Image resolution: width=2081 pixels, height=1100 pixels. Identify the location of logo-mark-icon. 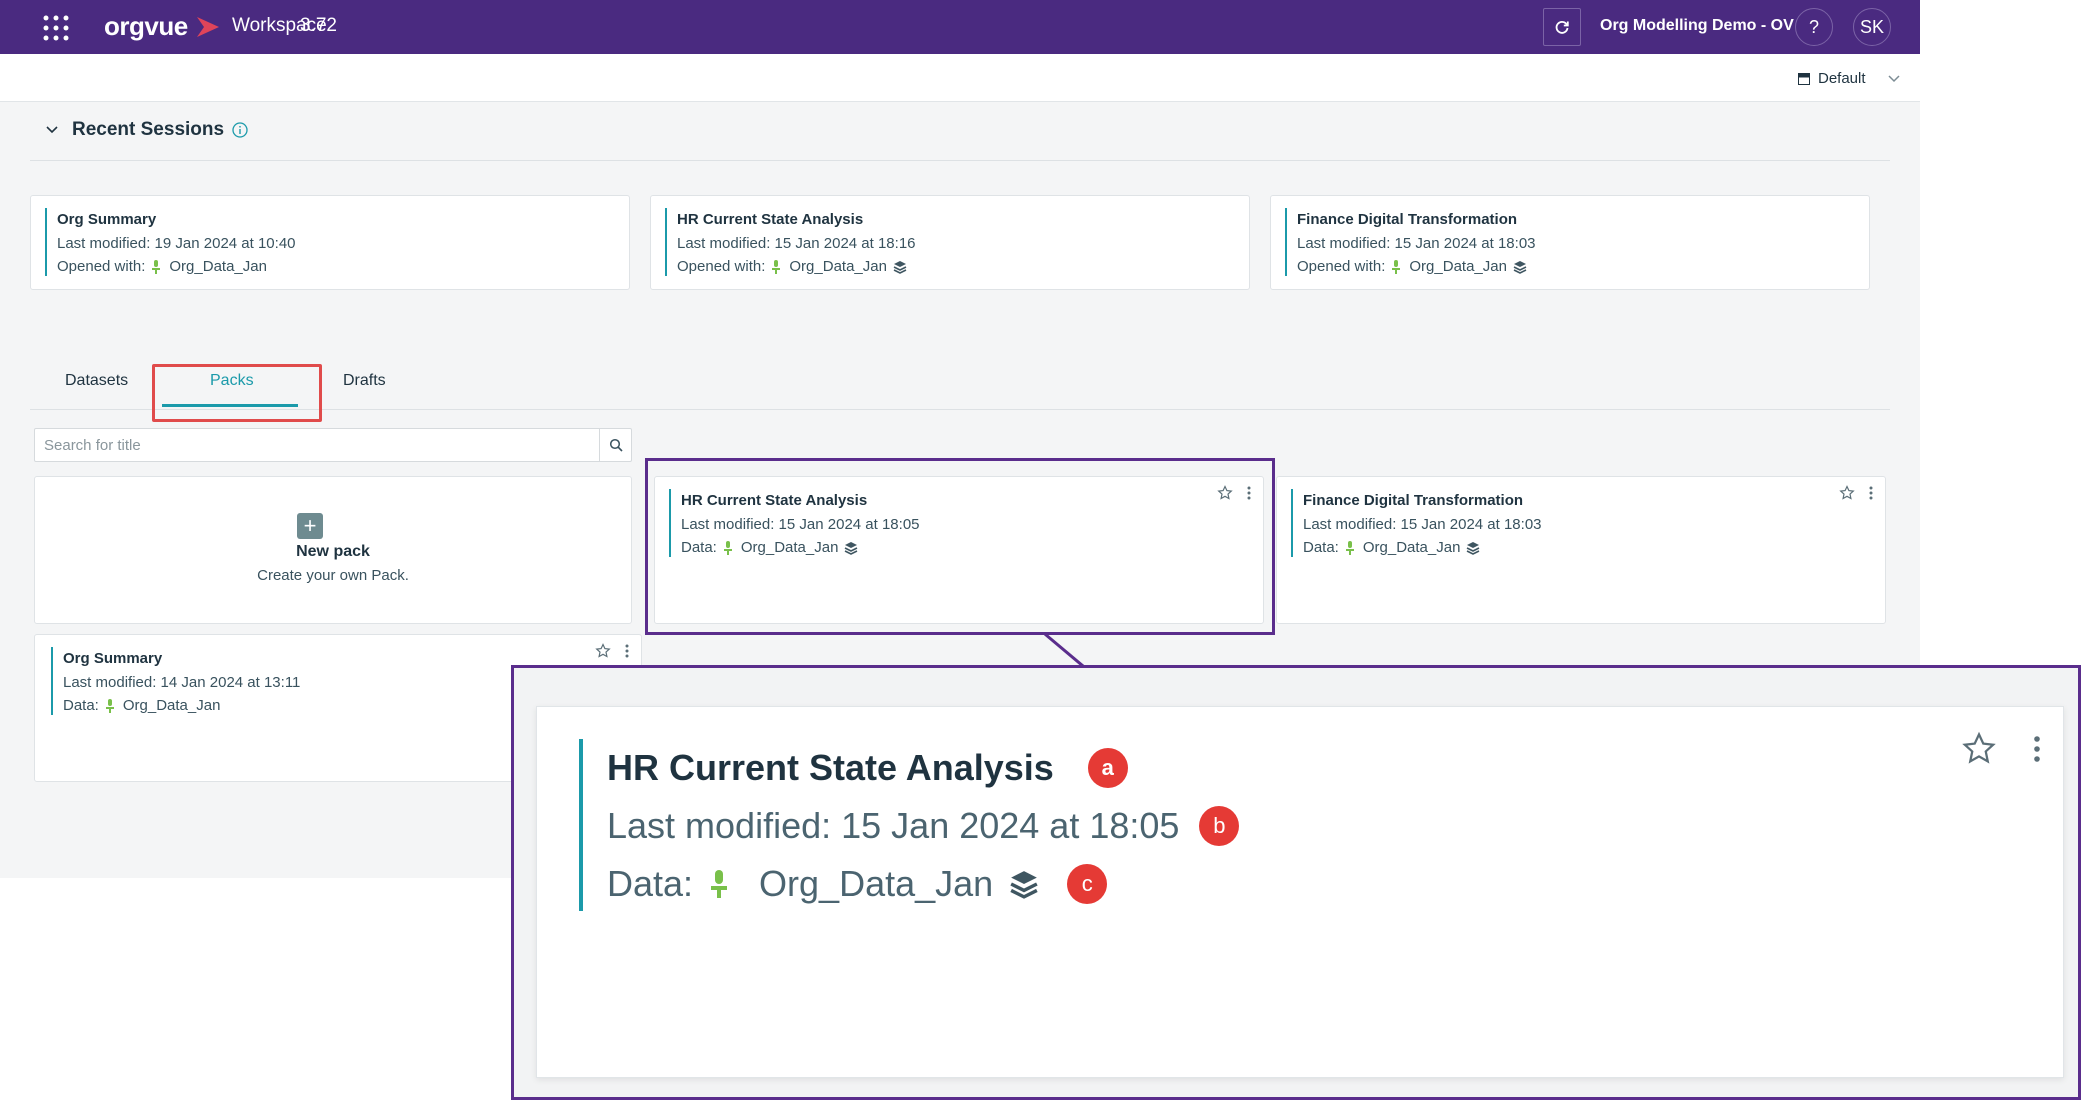
(208, 29).